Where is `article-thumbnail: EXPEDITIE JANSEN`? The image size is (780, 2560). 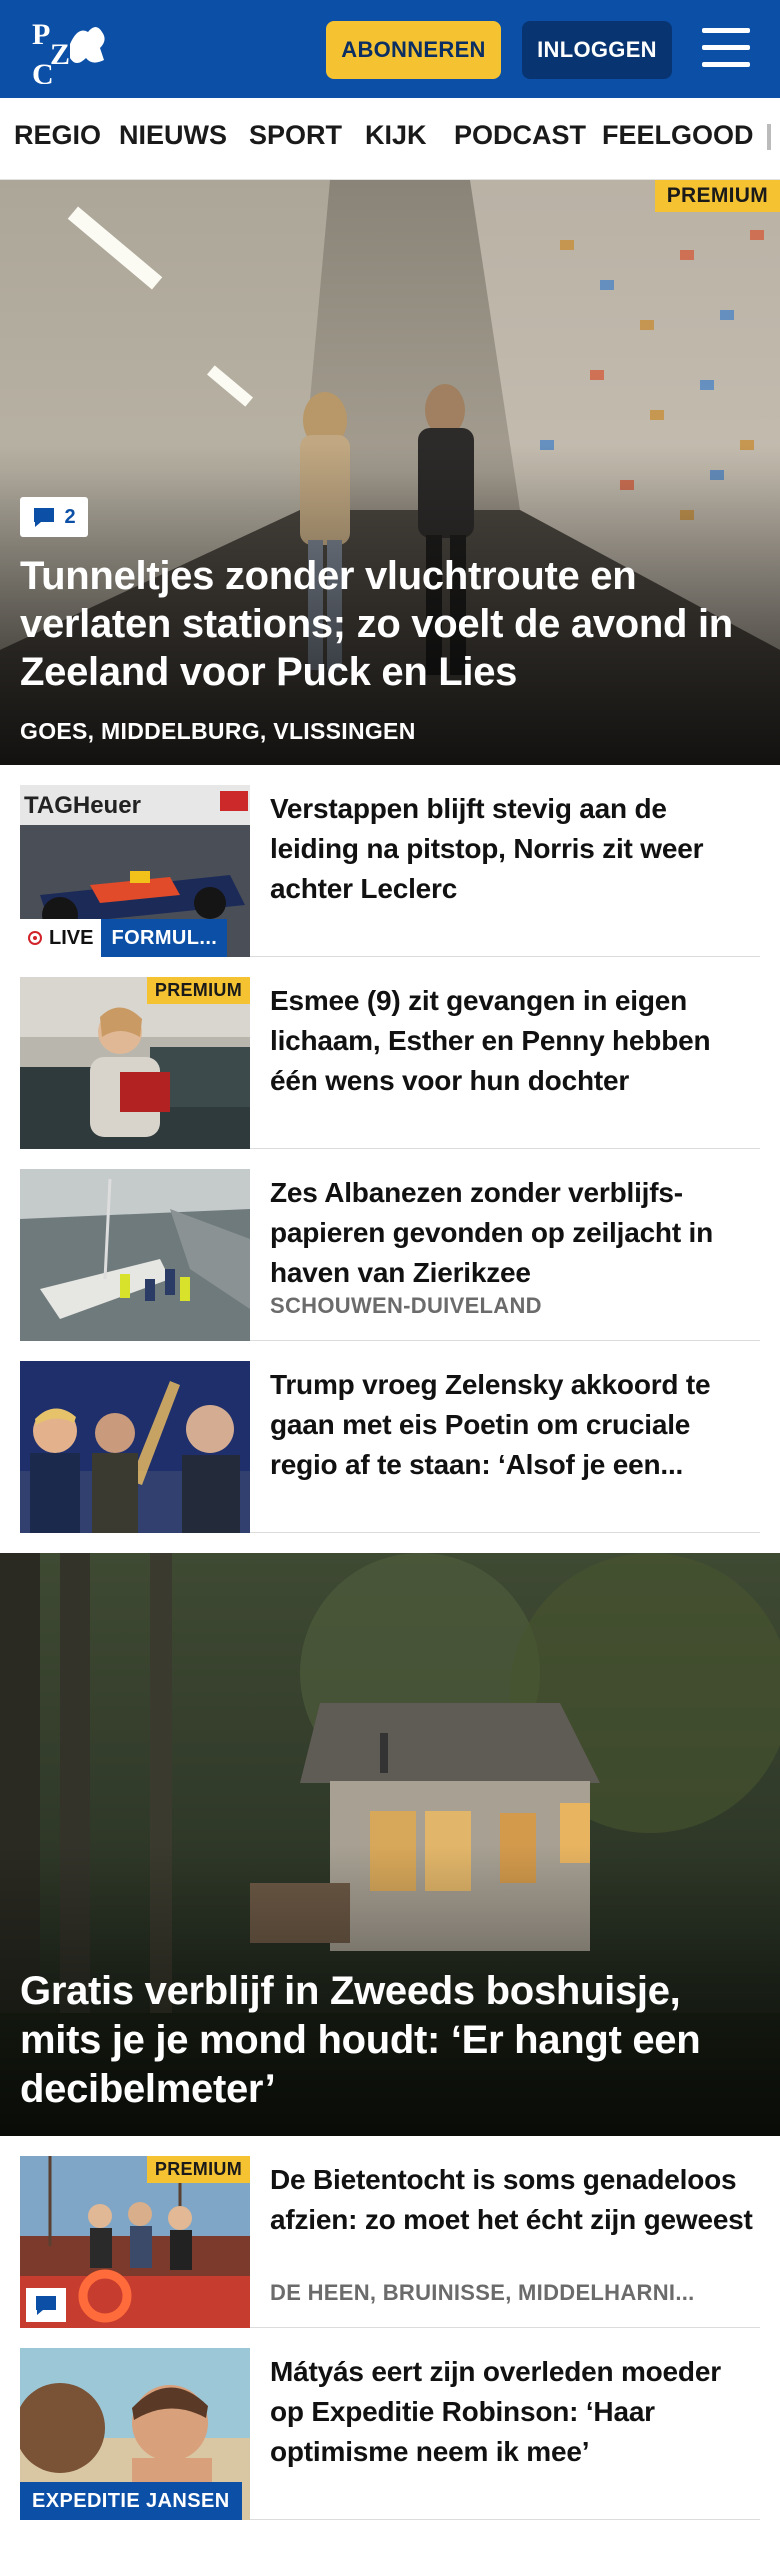
article-thumbnail: EXPEDITIE JANSEN is located at coordinates (135, 2434).